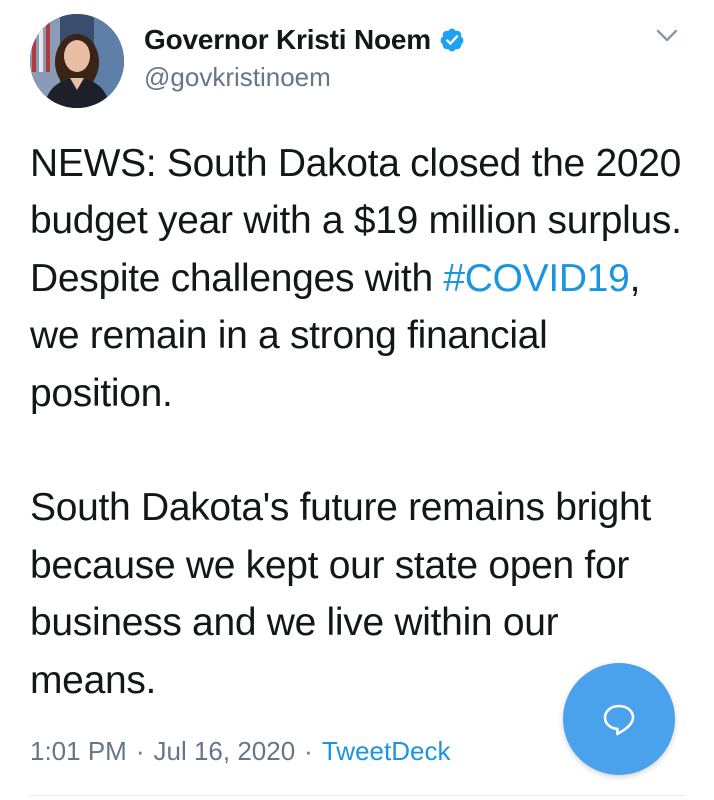 The image size is (714, 800). Describe the element at coordinates (452, 40) in the screenshot. I see `verified-badge-icon` at that location.